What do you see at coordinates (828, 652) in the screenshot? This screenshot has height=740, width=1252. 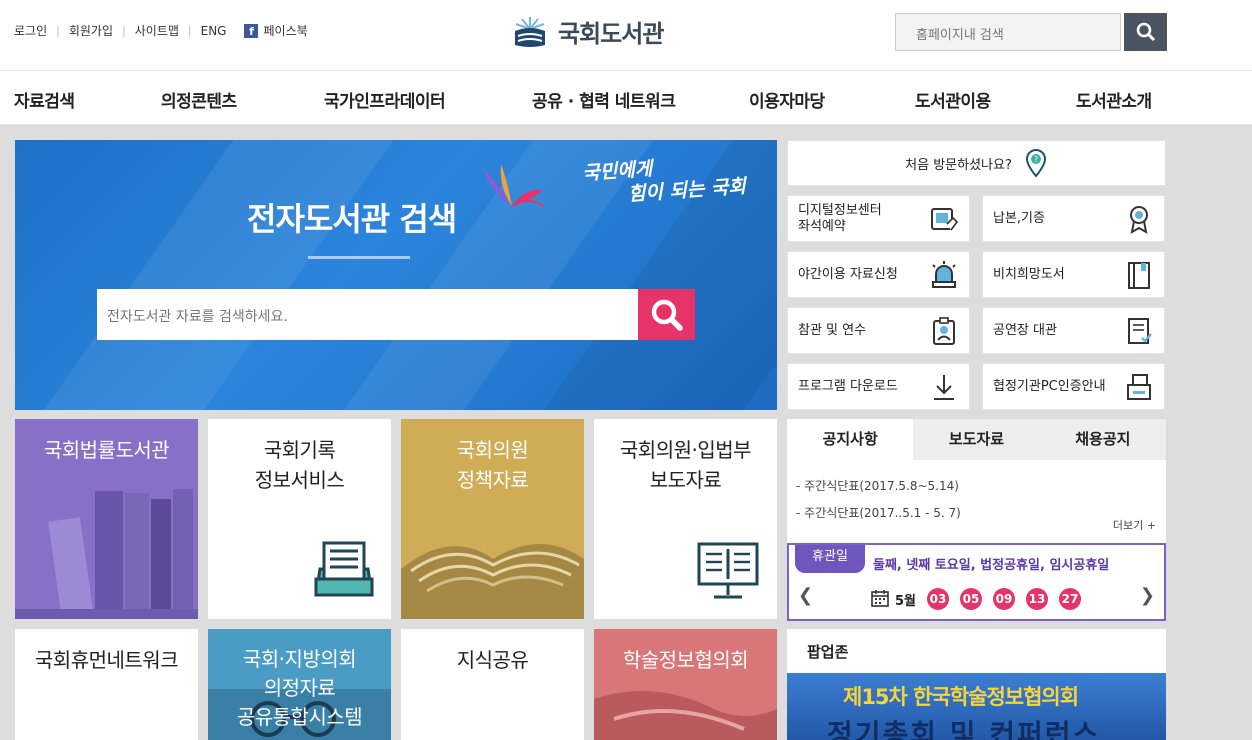 I see `popup-zone-title: 팝업존` at bounding box center [828, 652].